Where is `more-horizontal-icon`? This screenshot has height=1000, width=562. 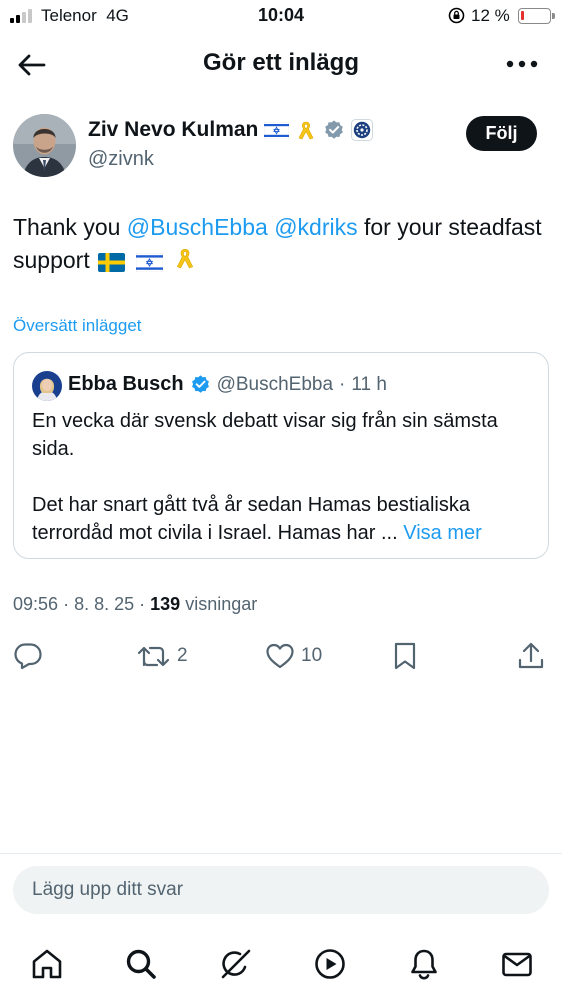
more-horizontal-icon is located at coordinates (522, 64).